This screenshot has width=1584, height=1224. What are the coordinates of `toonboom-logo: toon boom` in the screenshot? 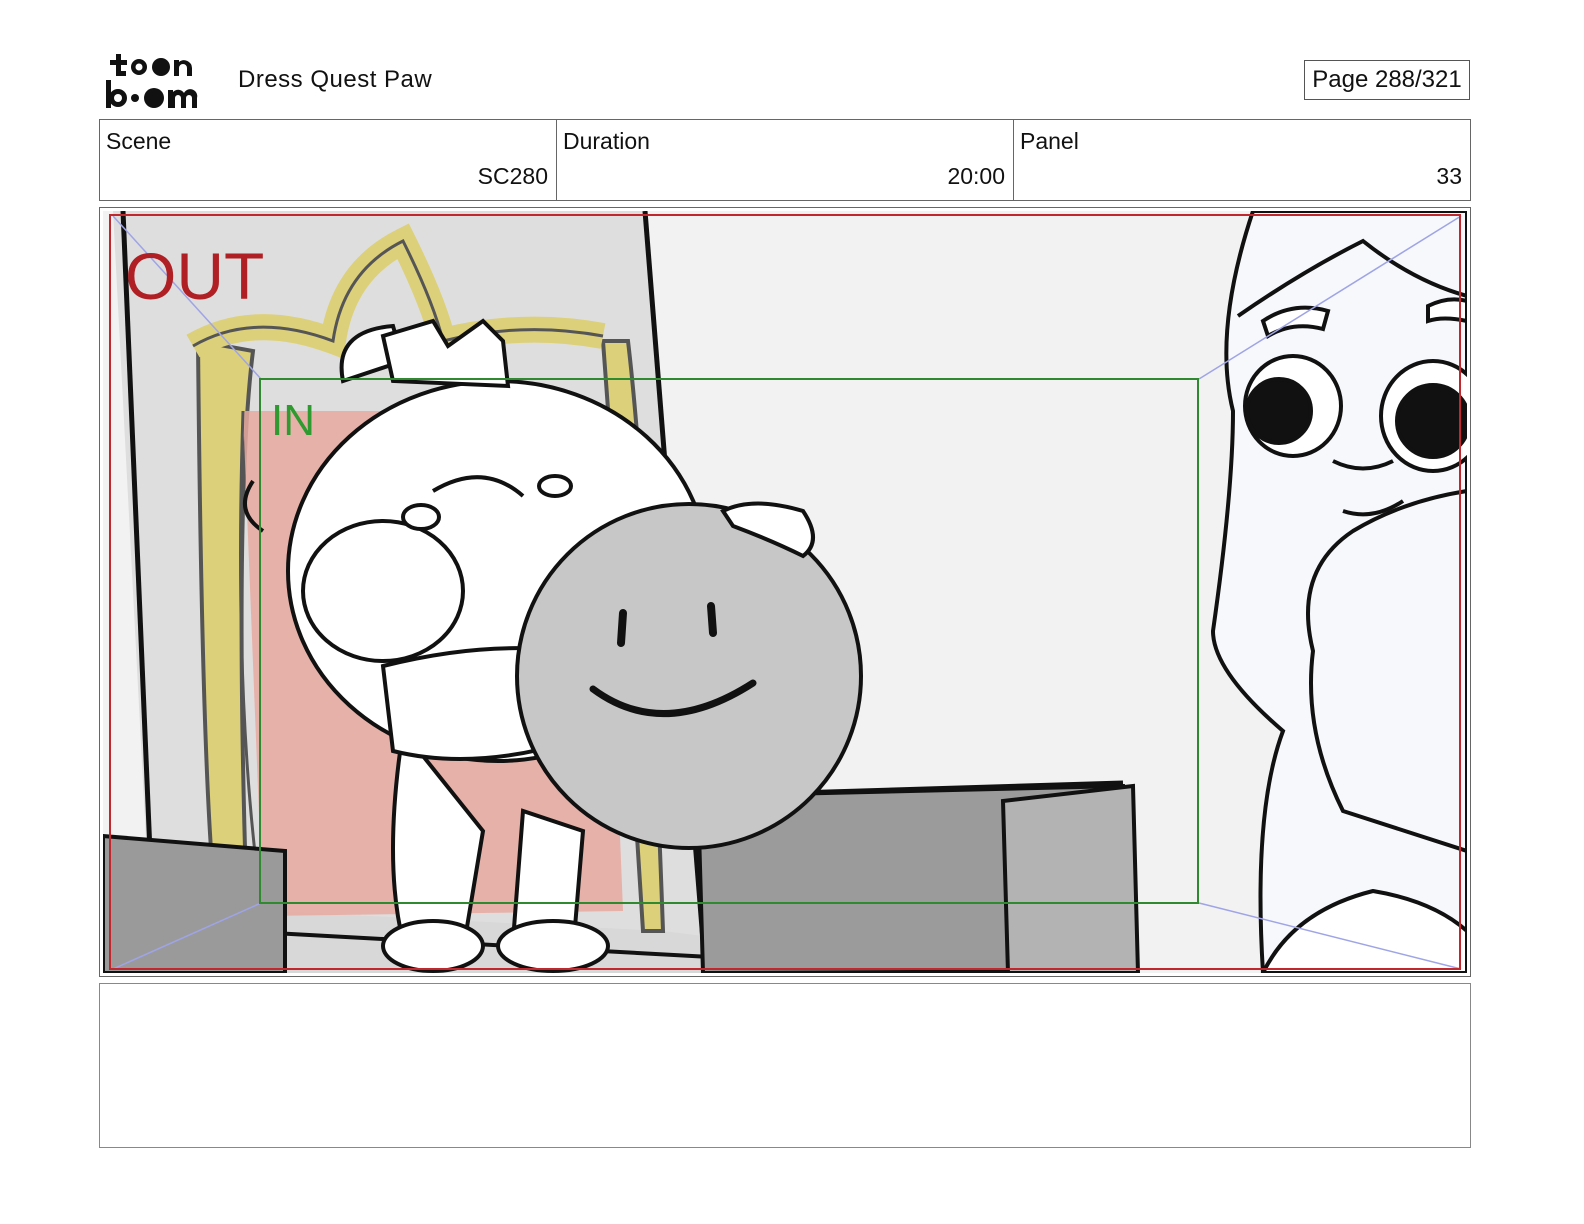 It's located at (151, 80).